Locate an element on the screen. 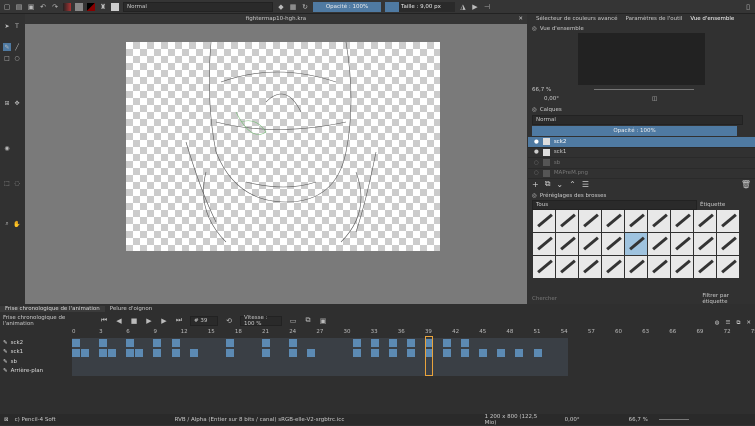 The width and height of the screenshot is (755, 426). mirror-icon: ◫ is located at coordinates (654, 99).